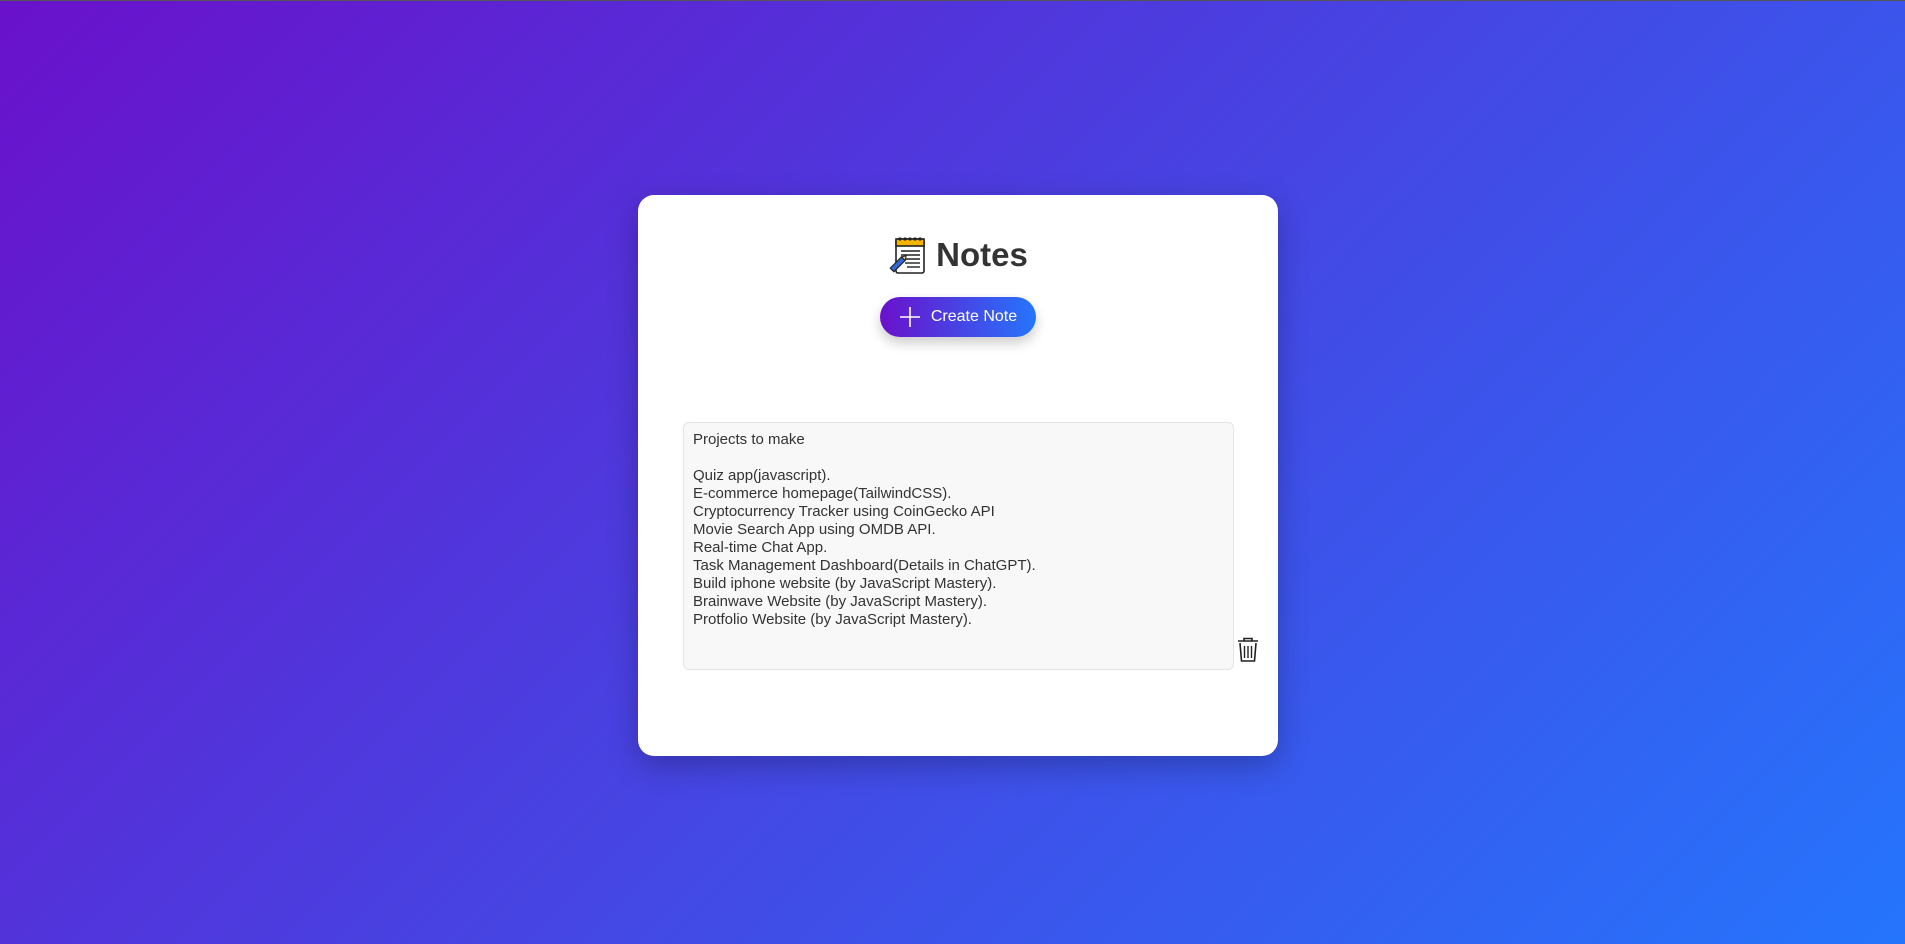  I want to click on create-note-label: Create Note, so click(974, 316).